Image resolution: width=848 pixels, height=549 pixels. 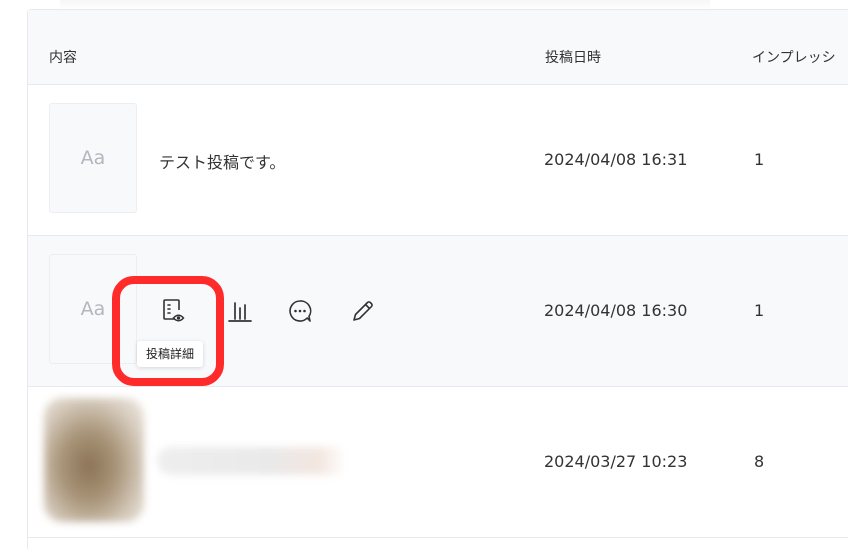 I want to click on comment-button, so click(x=300, y=311).